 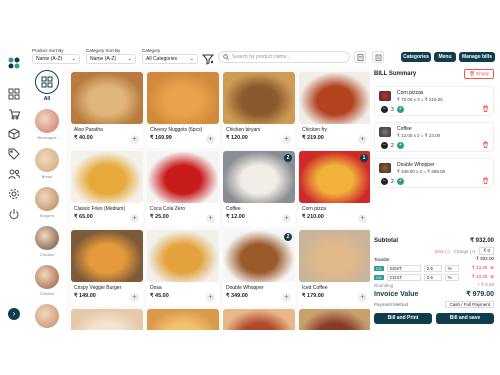 What do you see at coordinates (434, 241) in the screenshot?
I see `subtotal-row: Subtotal ₹ 932.00` at bounding box center [434, 241].